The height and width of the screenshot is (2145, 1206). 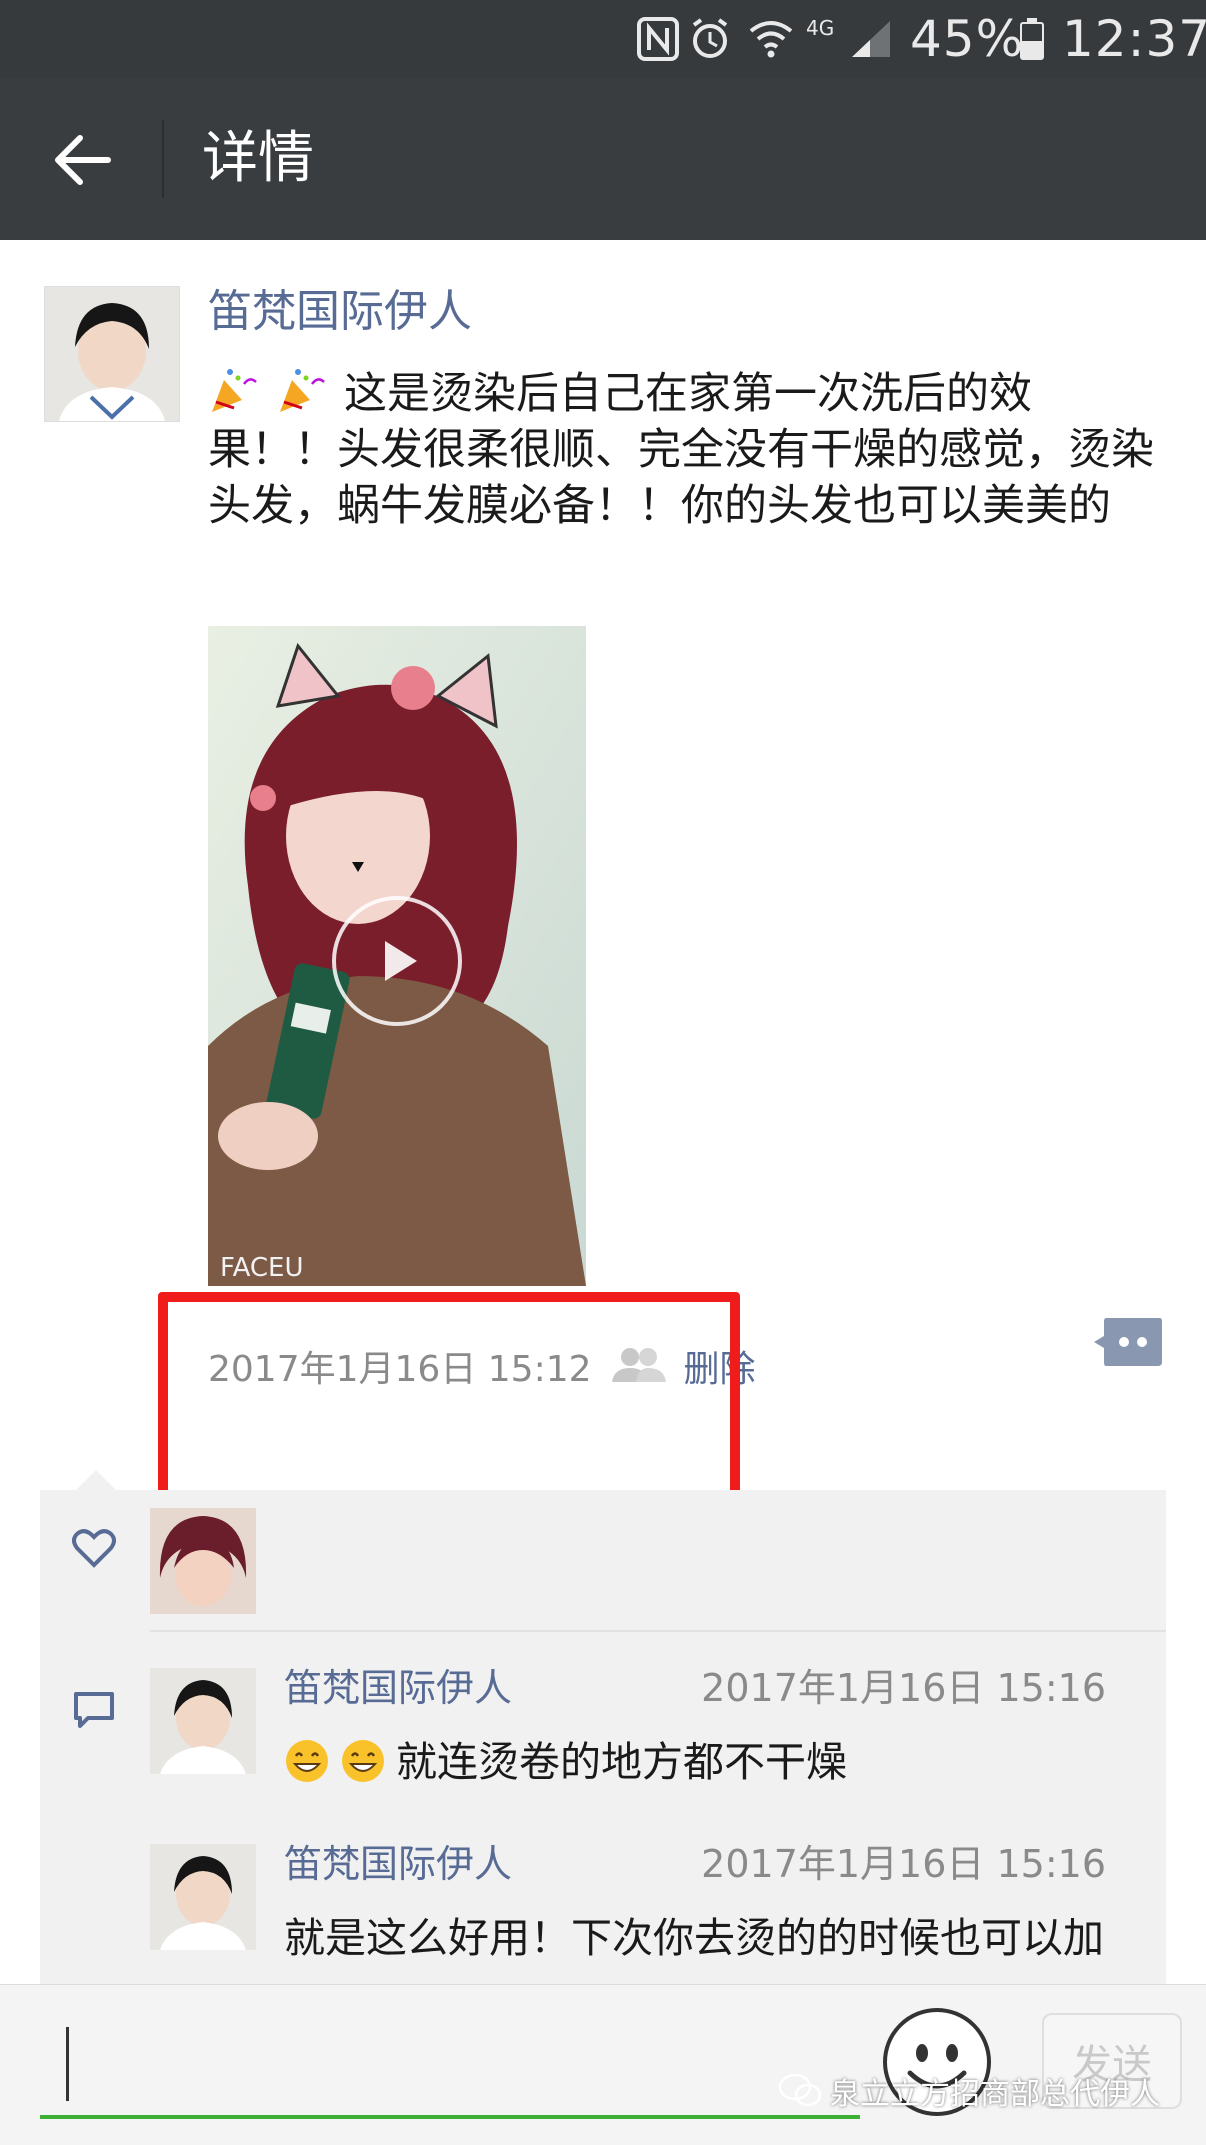 What do you see at coordinates (1134, 39) in the screenshot?
I see `clock: 12:37` at bounding box center [1134, 39].